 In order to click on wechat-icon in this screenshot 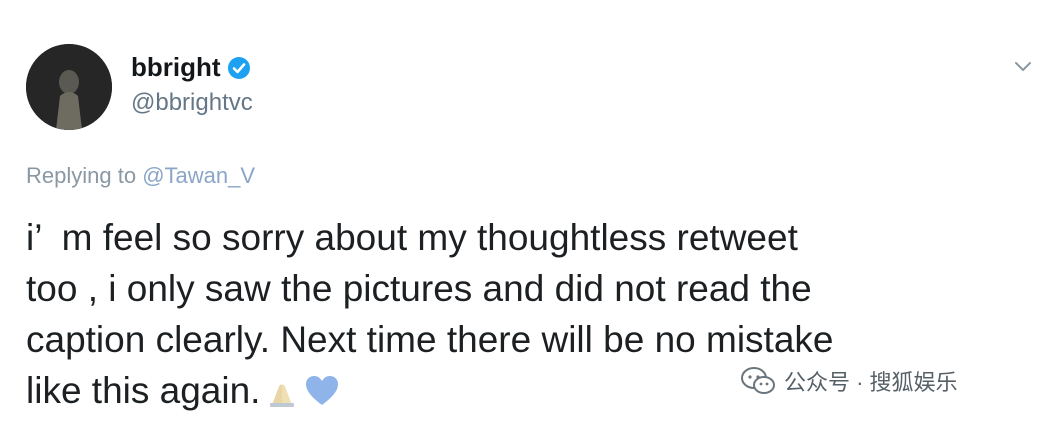, I will do `click(758, 380)`.